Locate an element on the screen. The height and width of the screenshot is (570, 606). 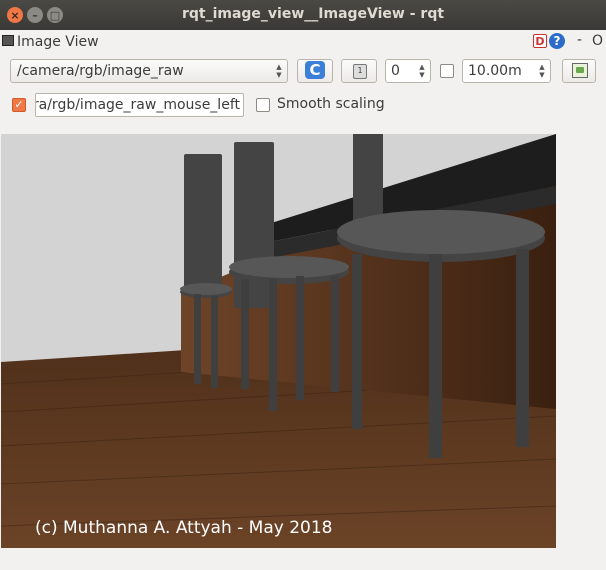
rotate-icon: 1 is located at coordinates (360, 71).